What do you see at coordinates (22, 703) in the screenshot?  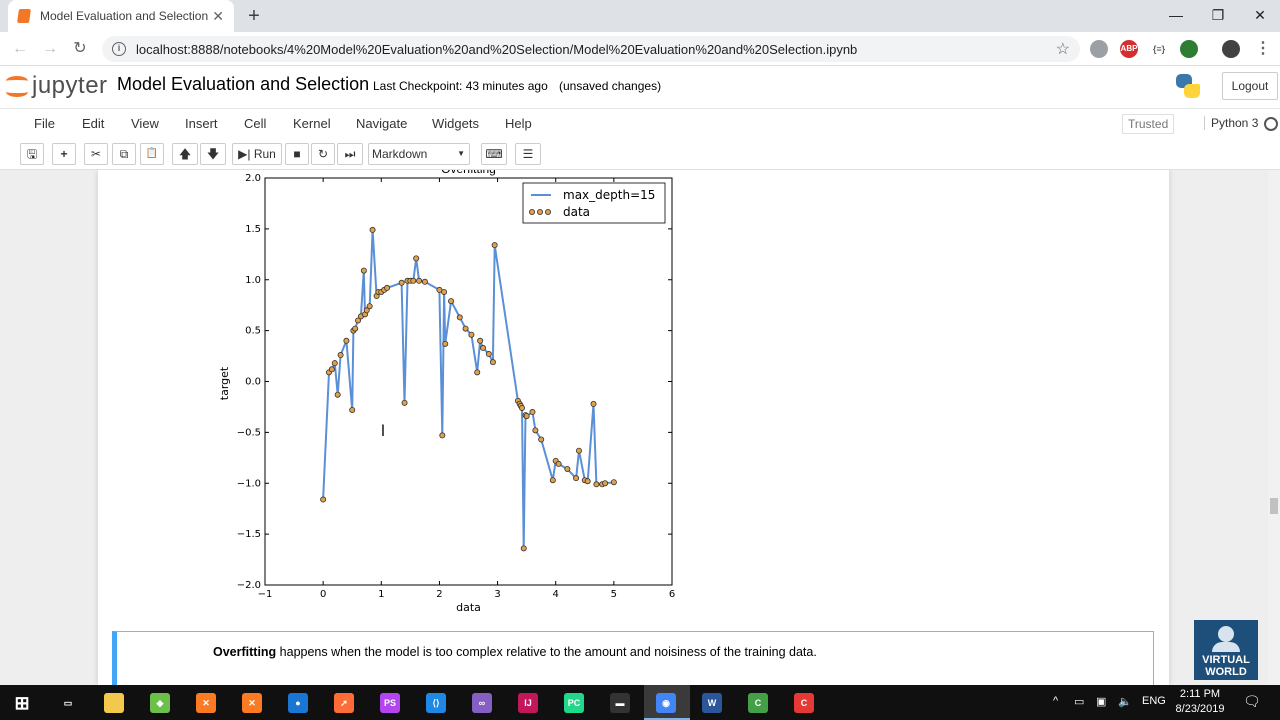 I see `windows-start-icon: ⊞` at bounding box center [22, 703].